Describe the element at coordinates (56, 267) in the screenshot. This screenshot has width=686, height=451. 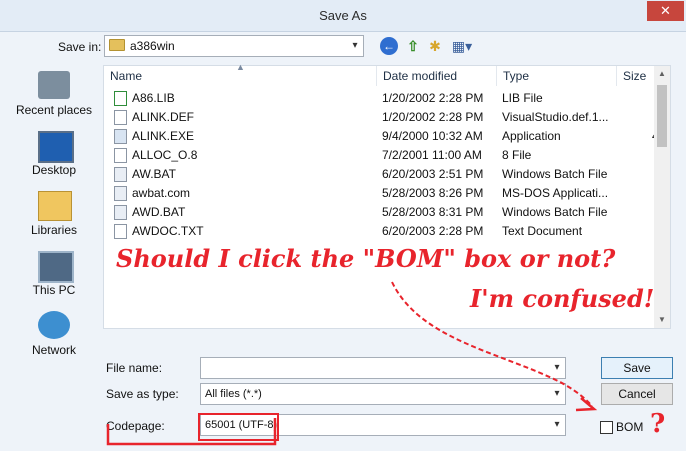
I see `this-pc-icon` at that location.